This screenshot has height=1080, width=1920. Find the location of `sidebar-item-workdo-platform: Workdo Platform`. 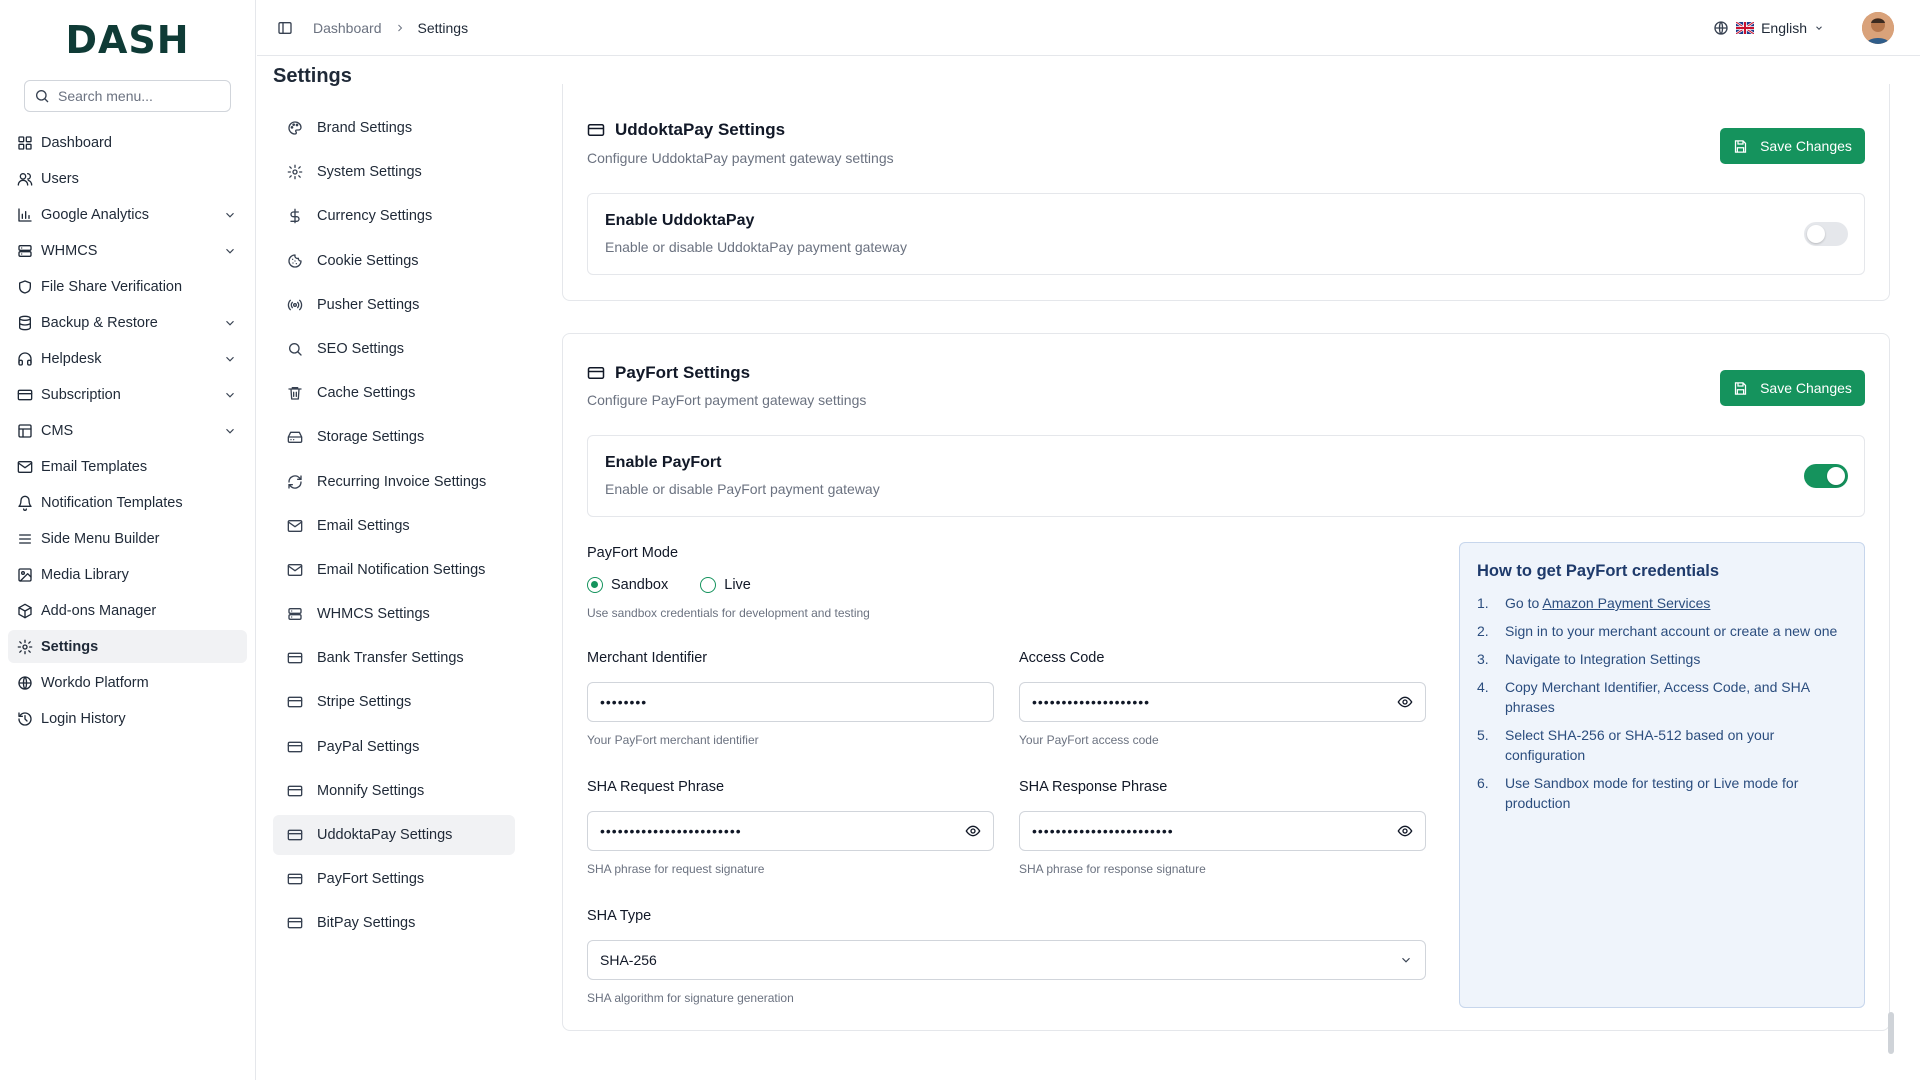

sidebar-item-workdo-platform: Workdo Platform is located at coordinates (127, 682).